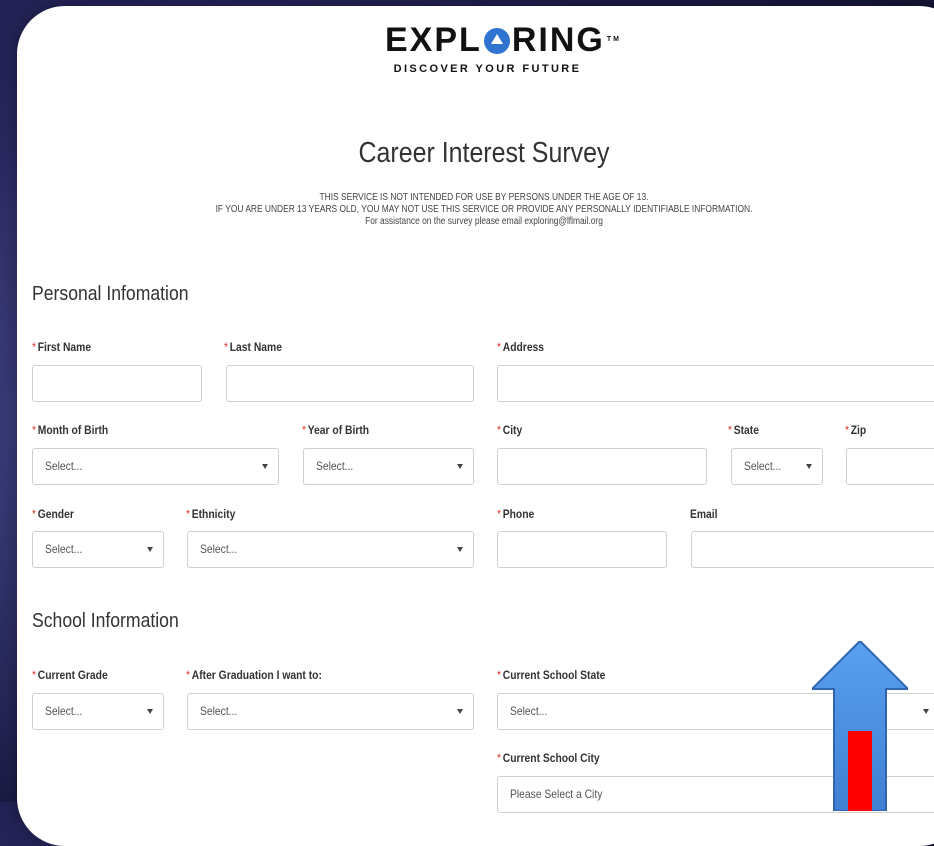  What do you see at coordinates (433, 40) in the screenshot?
I see `logo-text-left: EXPL` at bounding box center [433, 40].